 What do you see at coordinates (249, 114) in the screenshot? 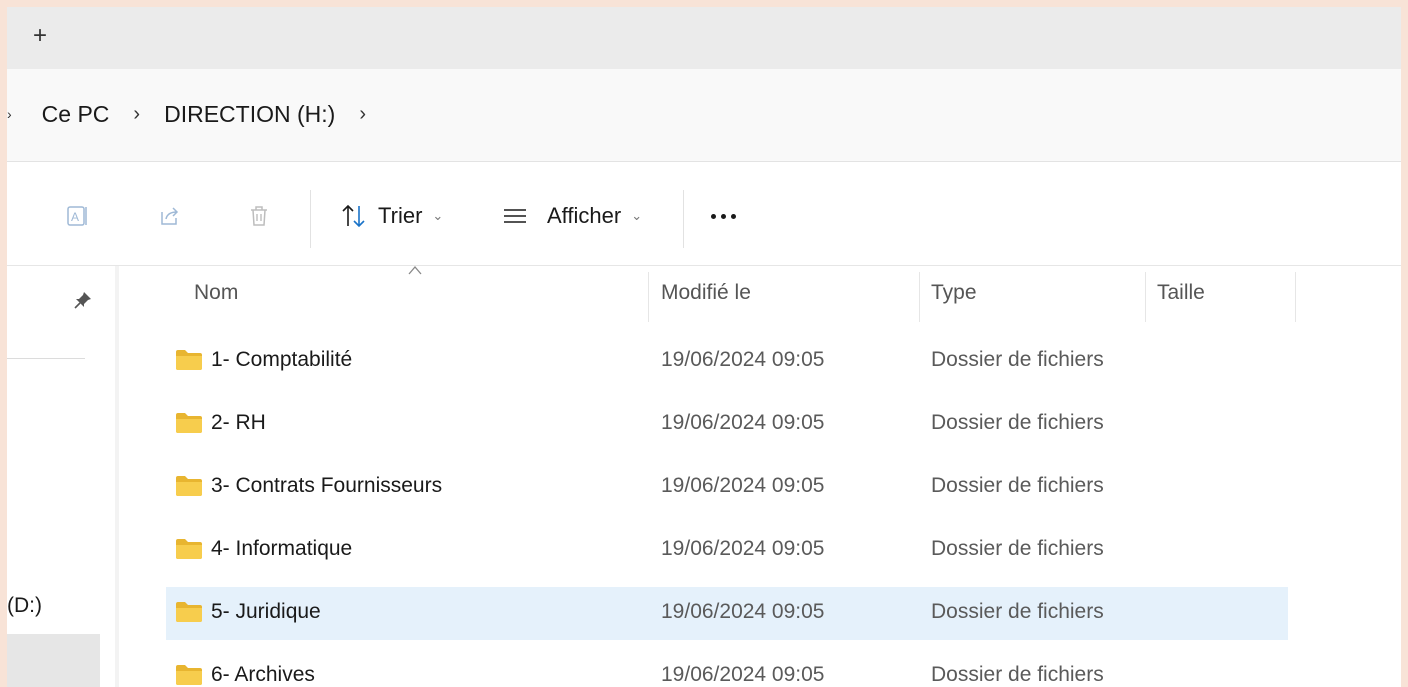
I see `breadcrumb-item-direction-drive: DIRECTION (H:)` at bounding box center [249, 114].